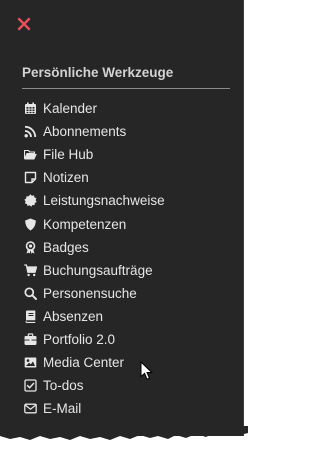 This screenshot has height=450, width=320. I want to click on menu-item-kalender: Kalender, so click(94, 108).